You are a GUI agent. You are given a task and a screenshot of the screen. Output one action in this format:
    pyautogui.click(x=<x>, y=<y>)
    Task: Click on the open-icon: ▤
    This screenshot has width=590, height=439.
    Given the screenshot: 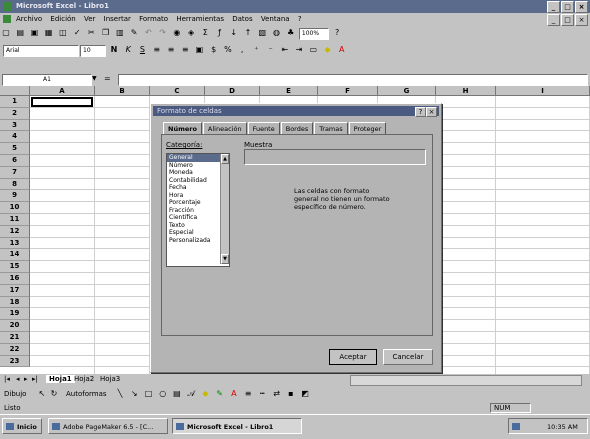 What is the action you would take?
    pyautogui.click(x=20, y=33)
    